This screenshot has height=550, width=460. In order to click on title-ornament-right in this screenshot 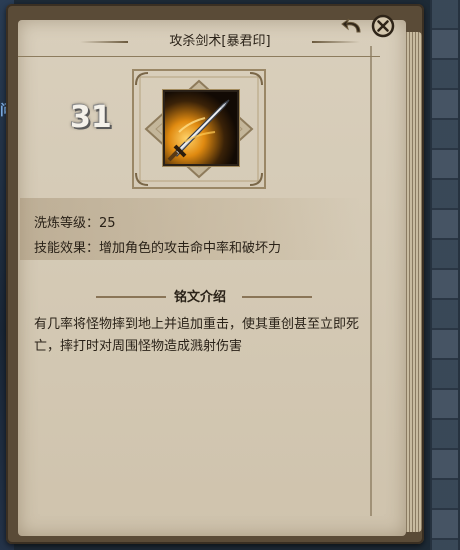, I will do `click(336, 42)`.